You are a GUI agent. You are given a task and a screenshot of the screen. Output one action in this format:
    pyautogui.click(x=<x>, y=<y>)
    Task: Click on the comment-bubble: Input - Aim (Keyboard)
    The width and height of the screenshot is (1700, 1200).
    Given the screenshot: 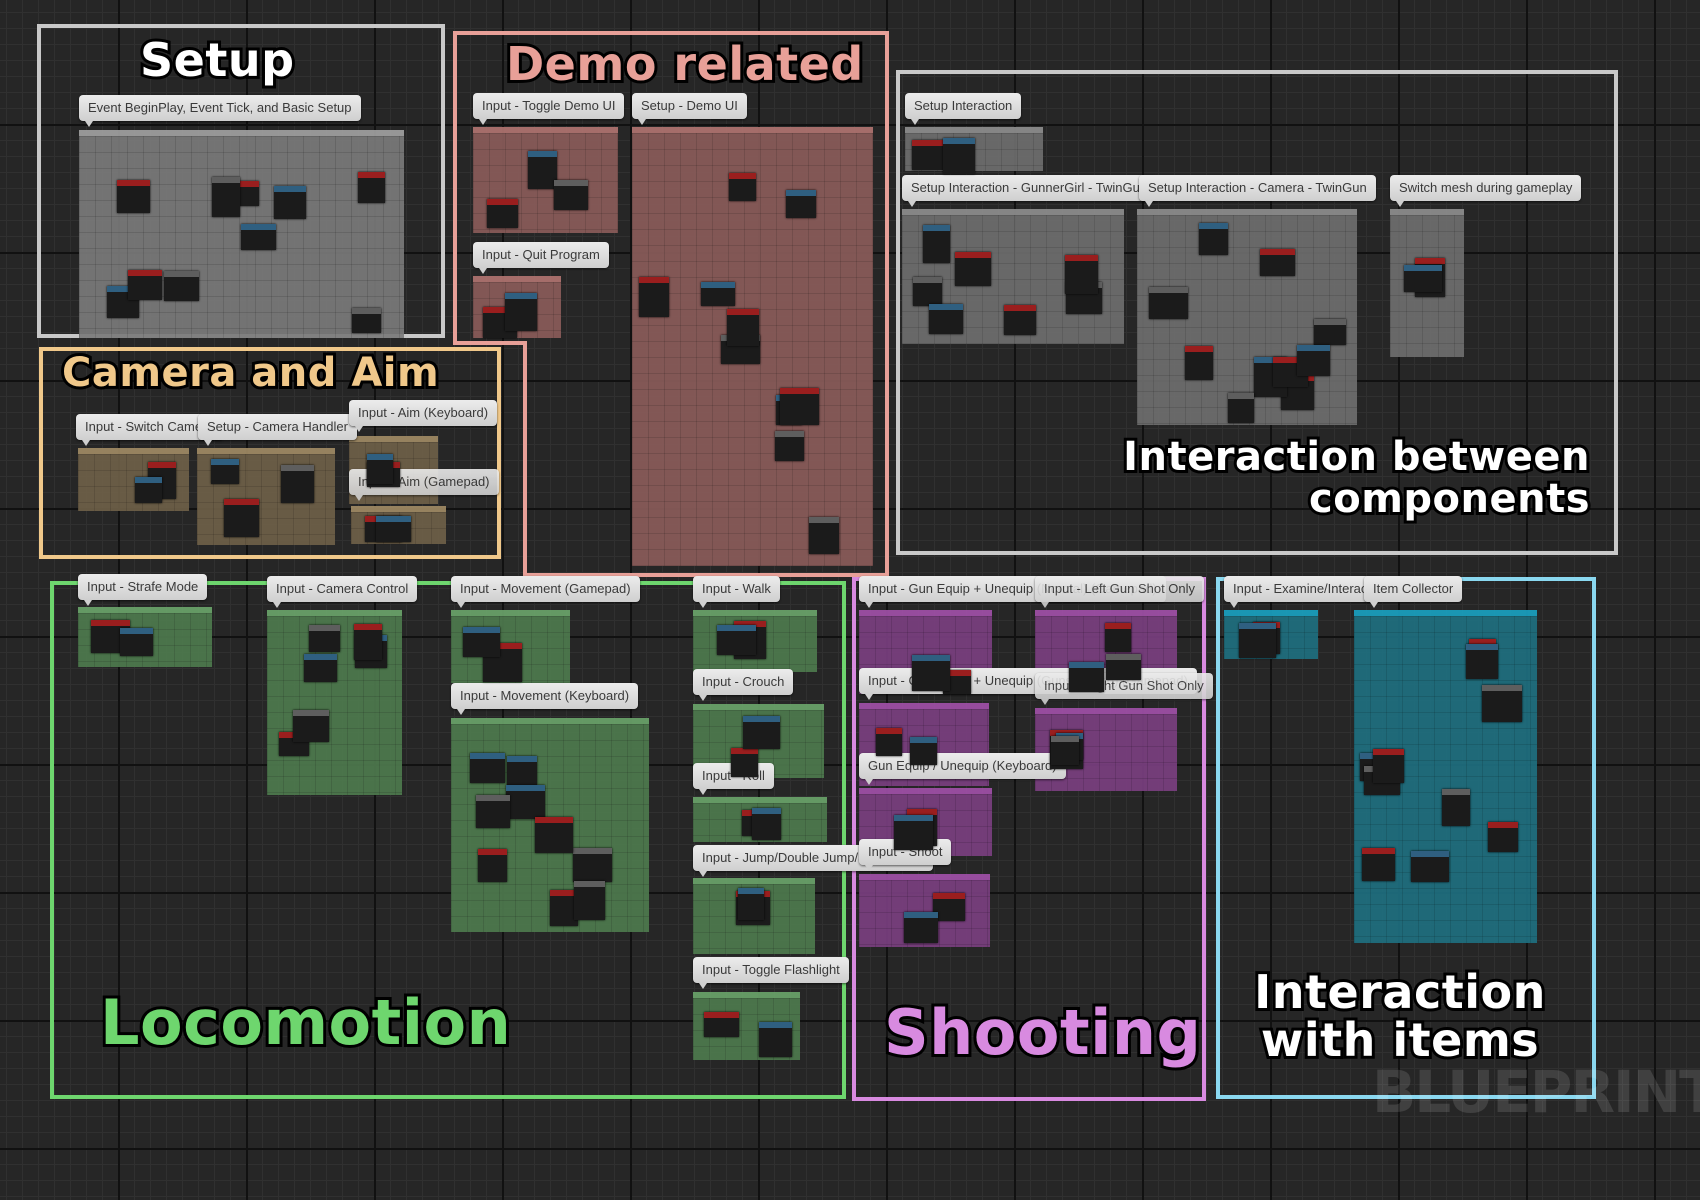 What is the action you would take?
    pyautogui.click(x=423, y=416)
    